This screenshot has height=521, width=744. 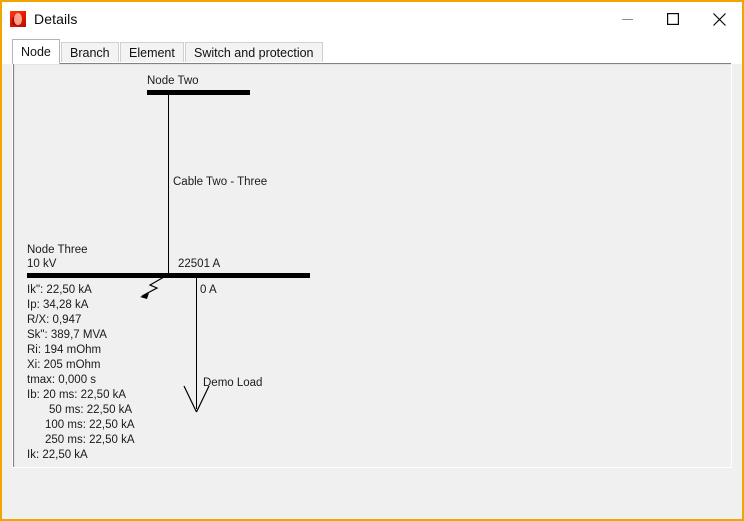 I want to click on short-circuit-arrow-icon, so click(x=152, y=287).